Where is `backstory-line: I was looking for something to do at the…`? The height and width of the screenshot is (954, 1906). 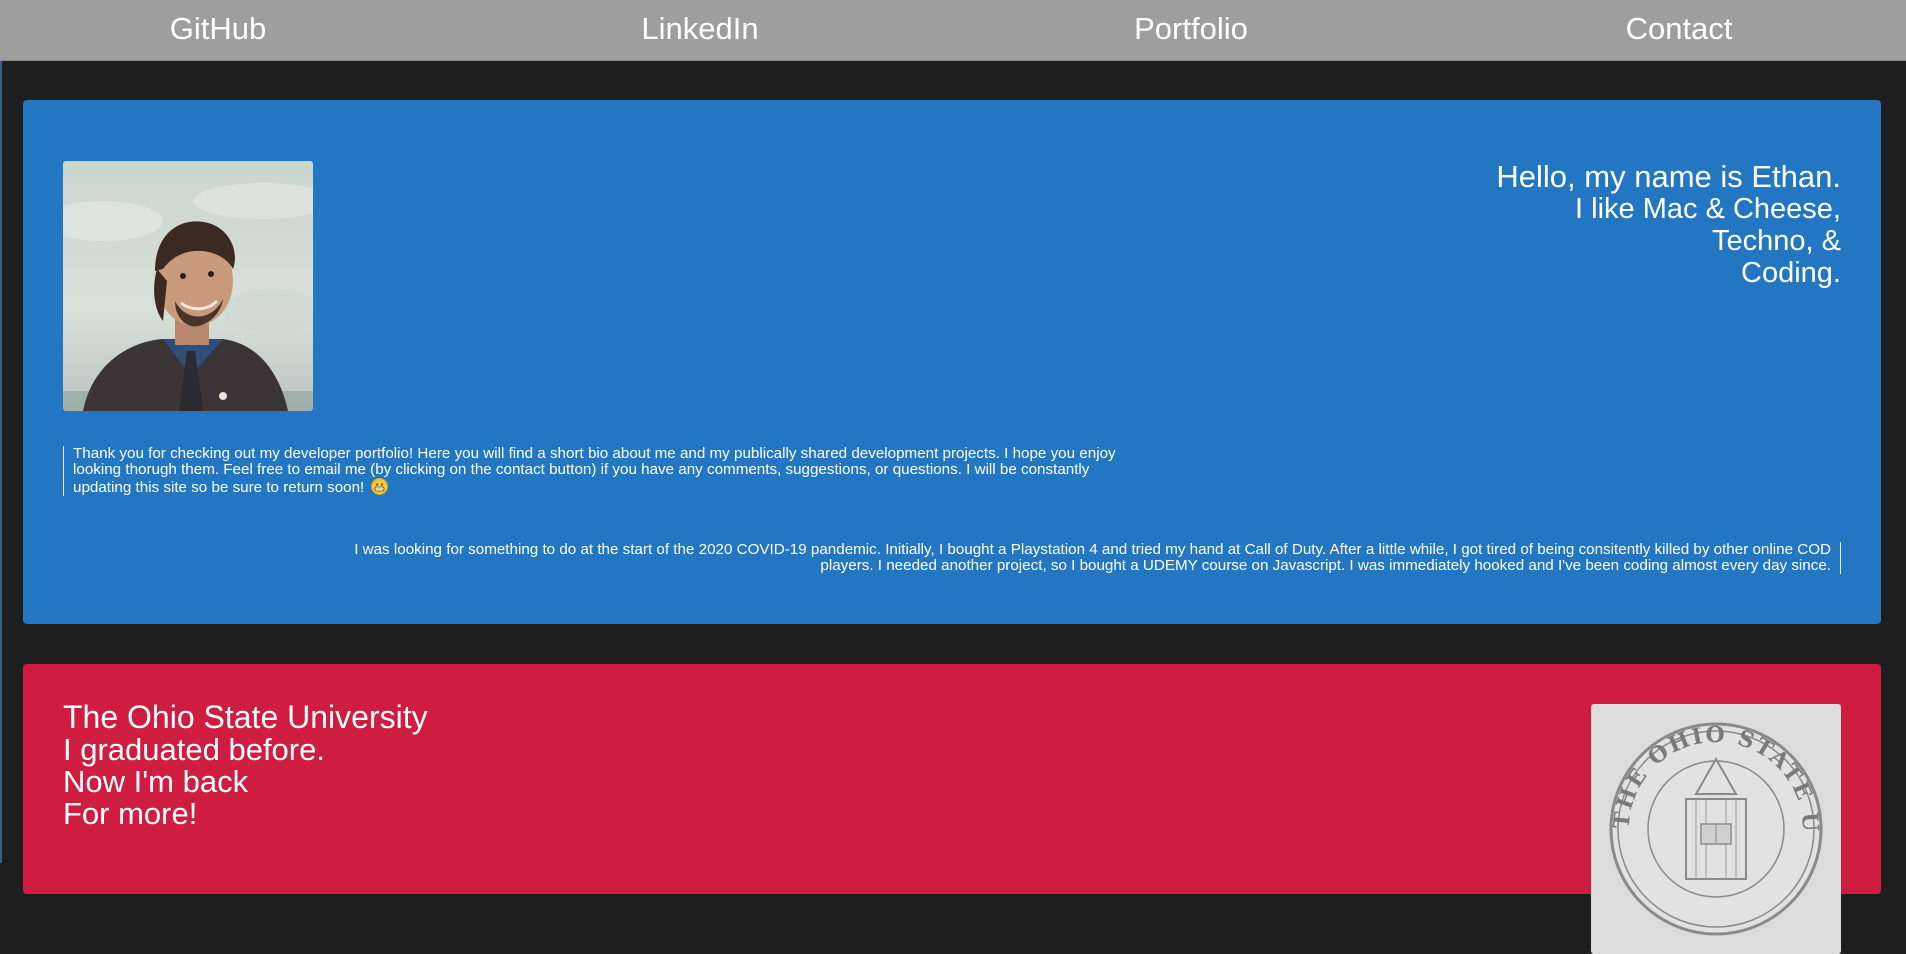 backstory-line: I was looking for something to do at the… is located at coordinates (1092, 549).